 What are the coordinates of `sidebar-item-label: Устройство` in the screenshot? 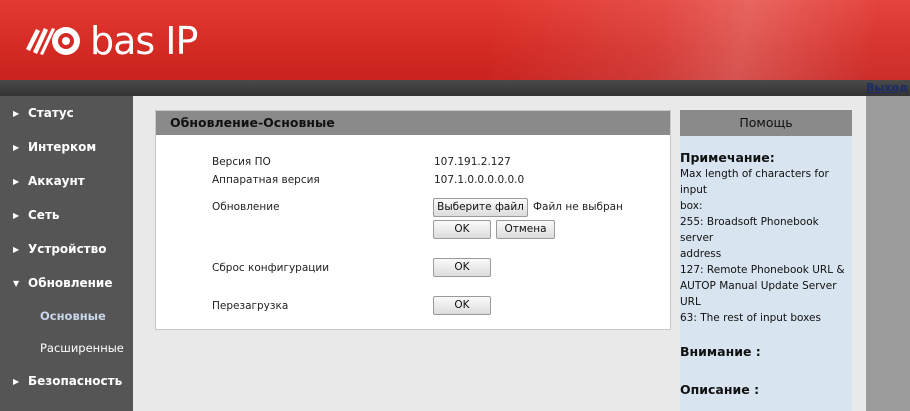 It's located at (67, 249).